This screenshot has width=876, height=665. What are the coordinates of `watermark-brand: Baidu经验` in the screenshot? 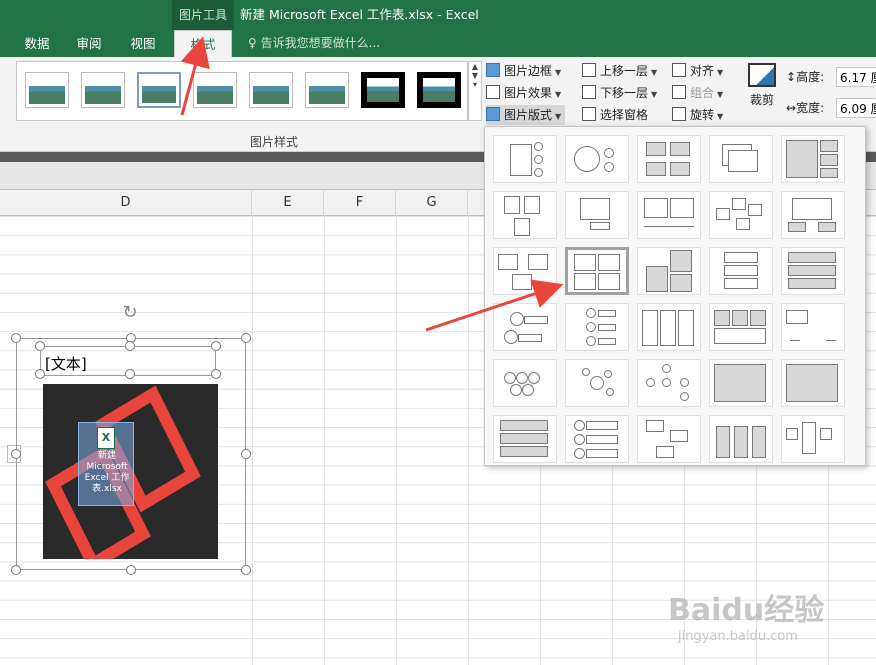 It's located at (746, 610).